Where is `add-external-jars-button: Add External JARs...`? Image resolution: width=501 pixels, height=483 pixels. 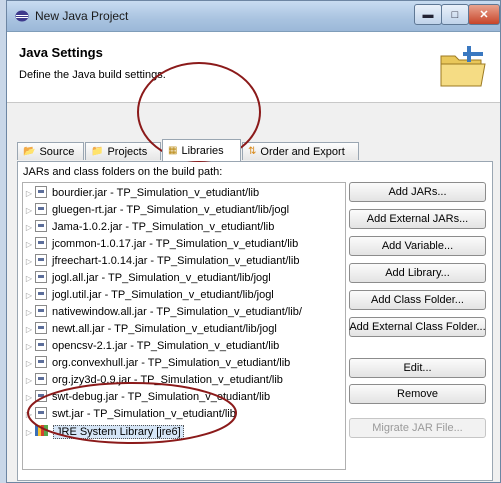 add-external-jars-button: Add External JARs... is located at coordinates (417, 219).